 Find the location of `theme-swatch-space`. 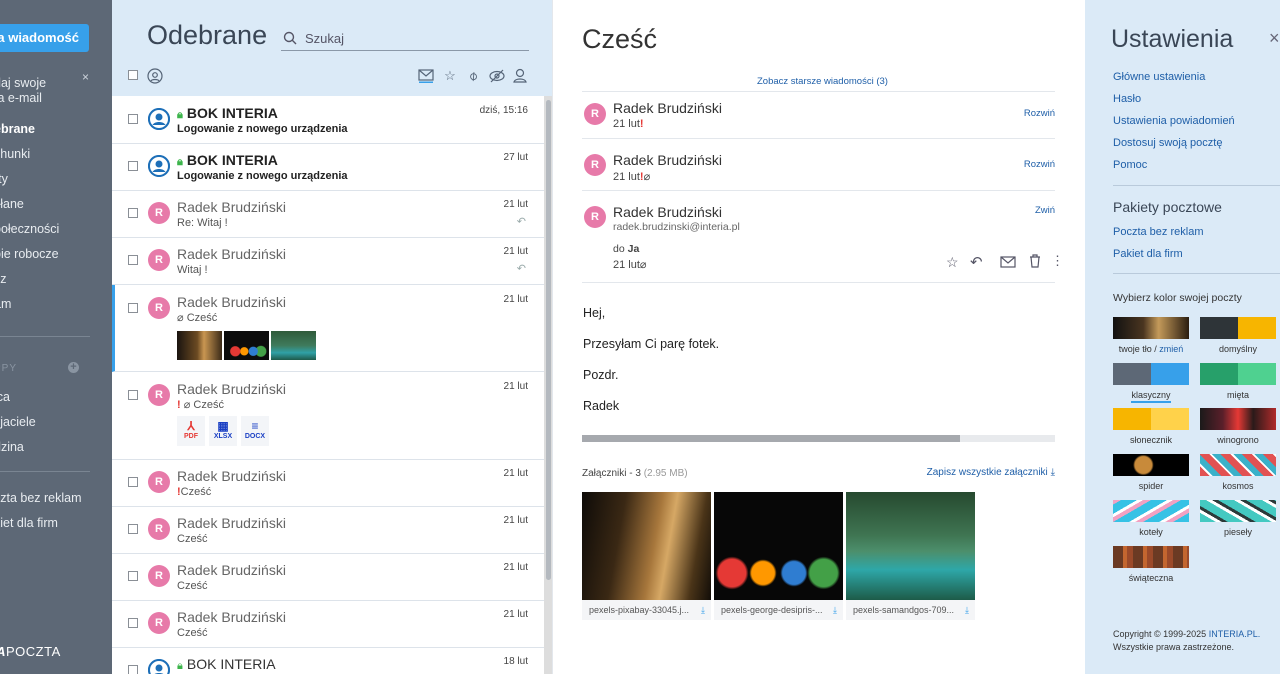

theme-swatch-space is located at coordinates (1238, 465).